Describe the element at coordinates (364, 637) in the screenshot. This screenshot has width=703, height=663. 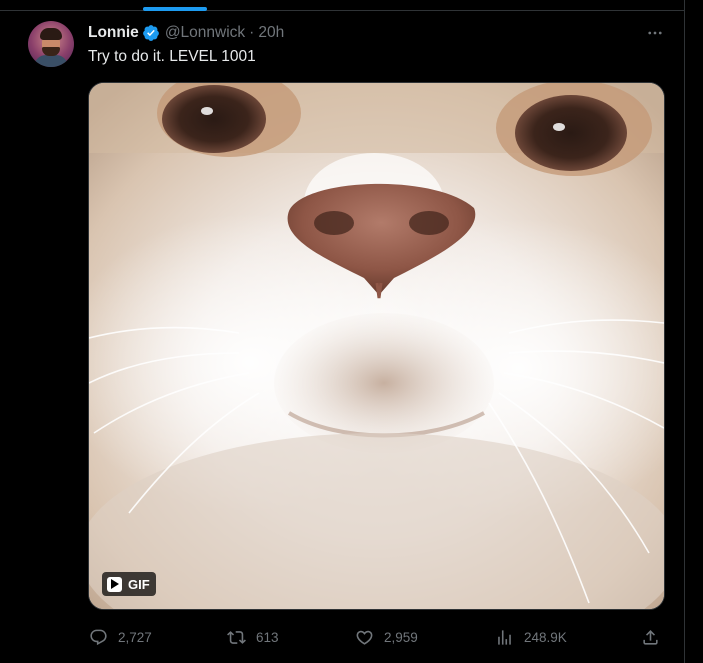
I see `heart-icon` at that location.